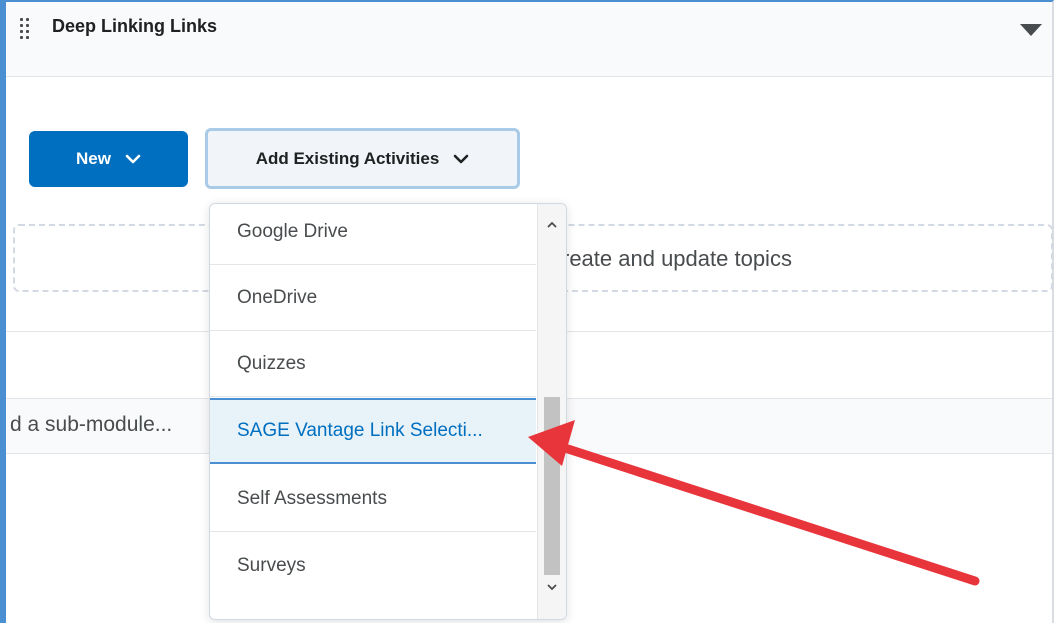 This screenshot has height=623, width=1054. Describe the element at coordinates (373, 364) in the screenshot. I see `menu-item-quizzes: Quizzes` at that location.